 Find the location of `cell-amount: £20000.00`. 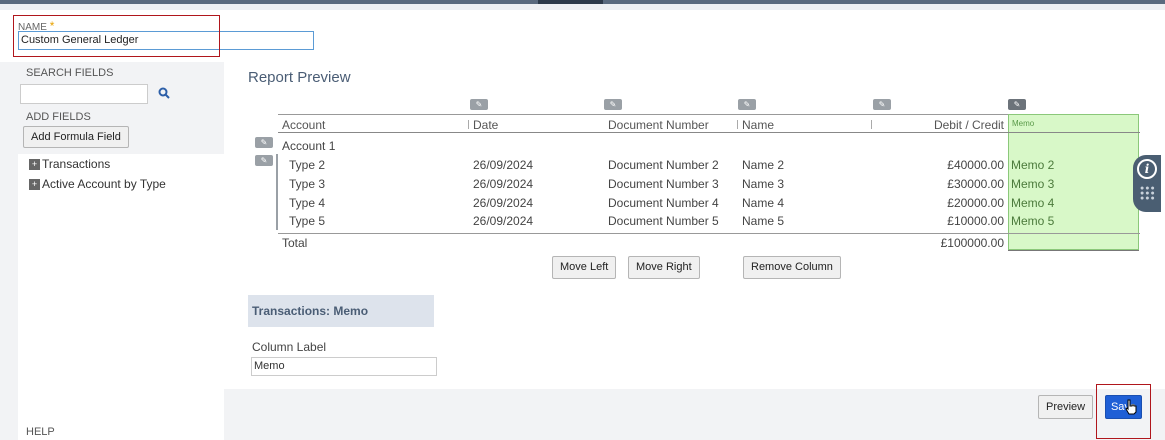

cell-amount: £20000.00 is located at coordinates (975, 203).